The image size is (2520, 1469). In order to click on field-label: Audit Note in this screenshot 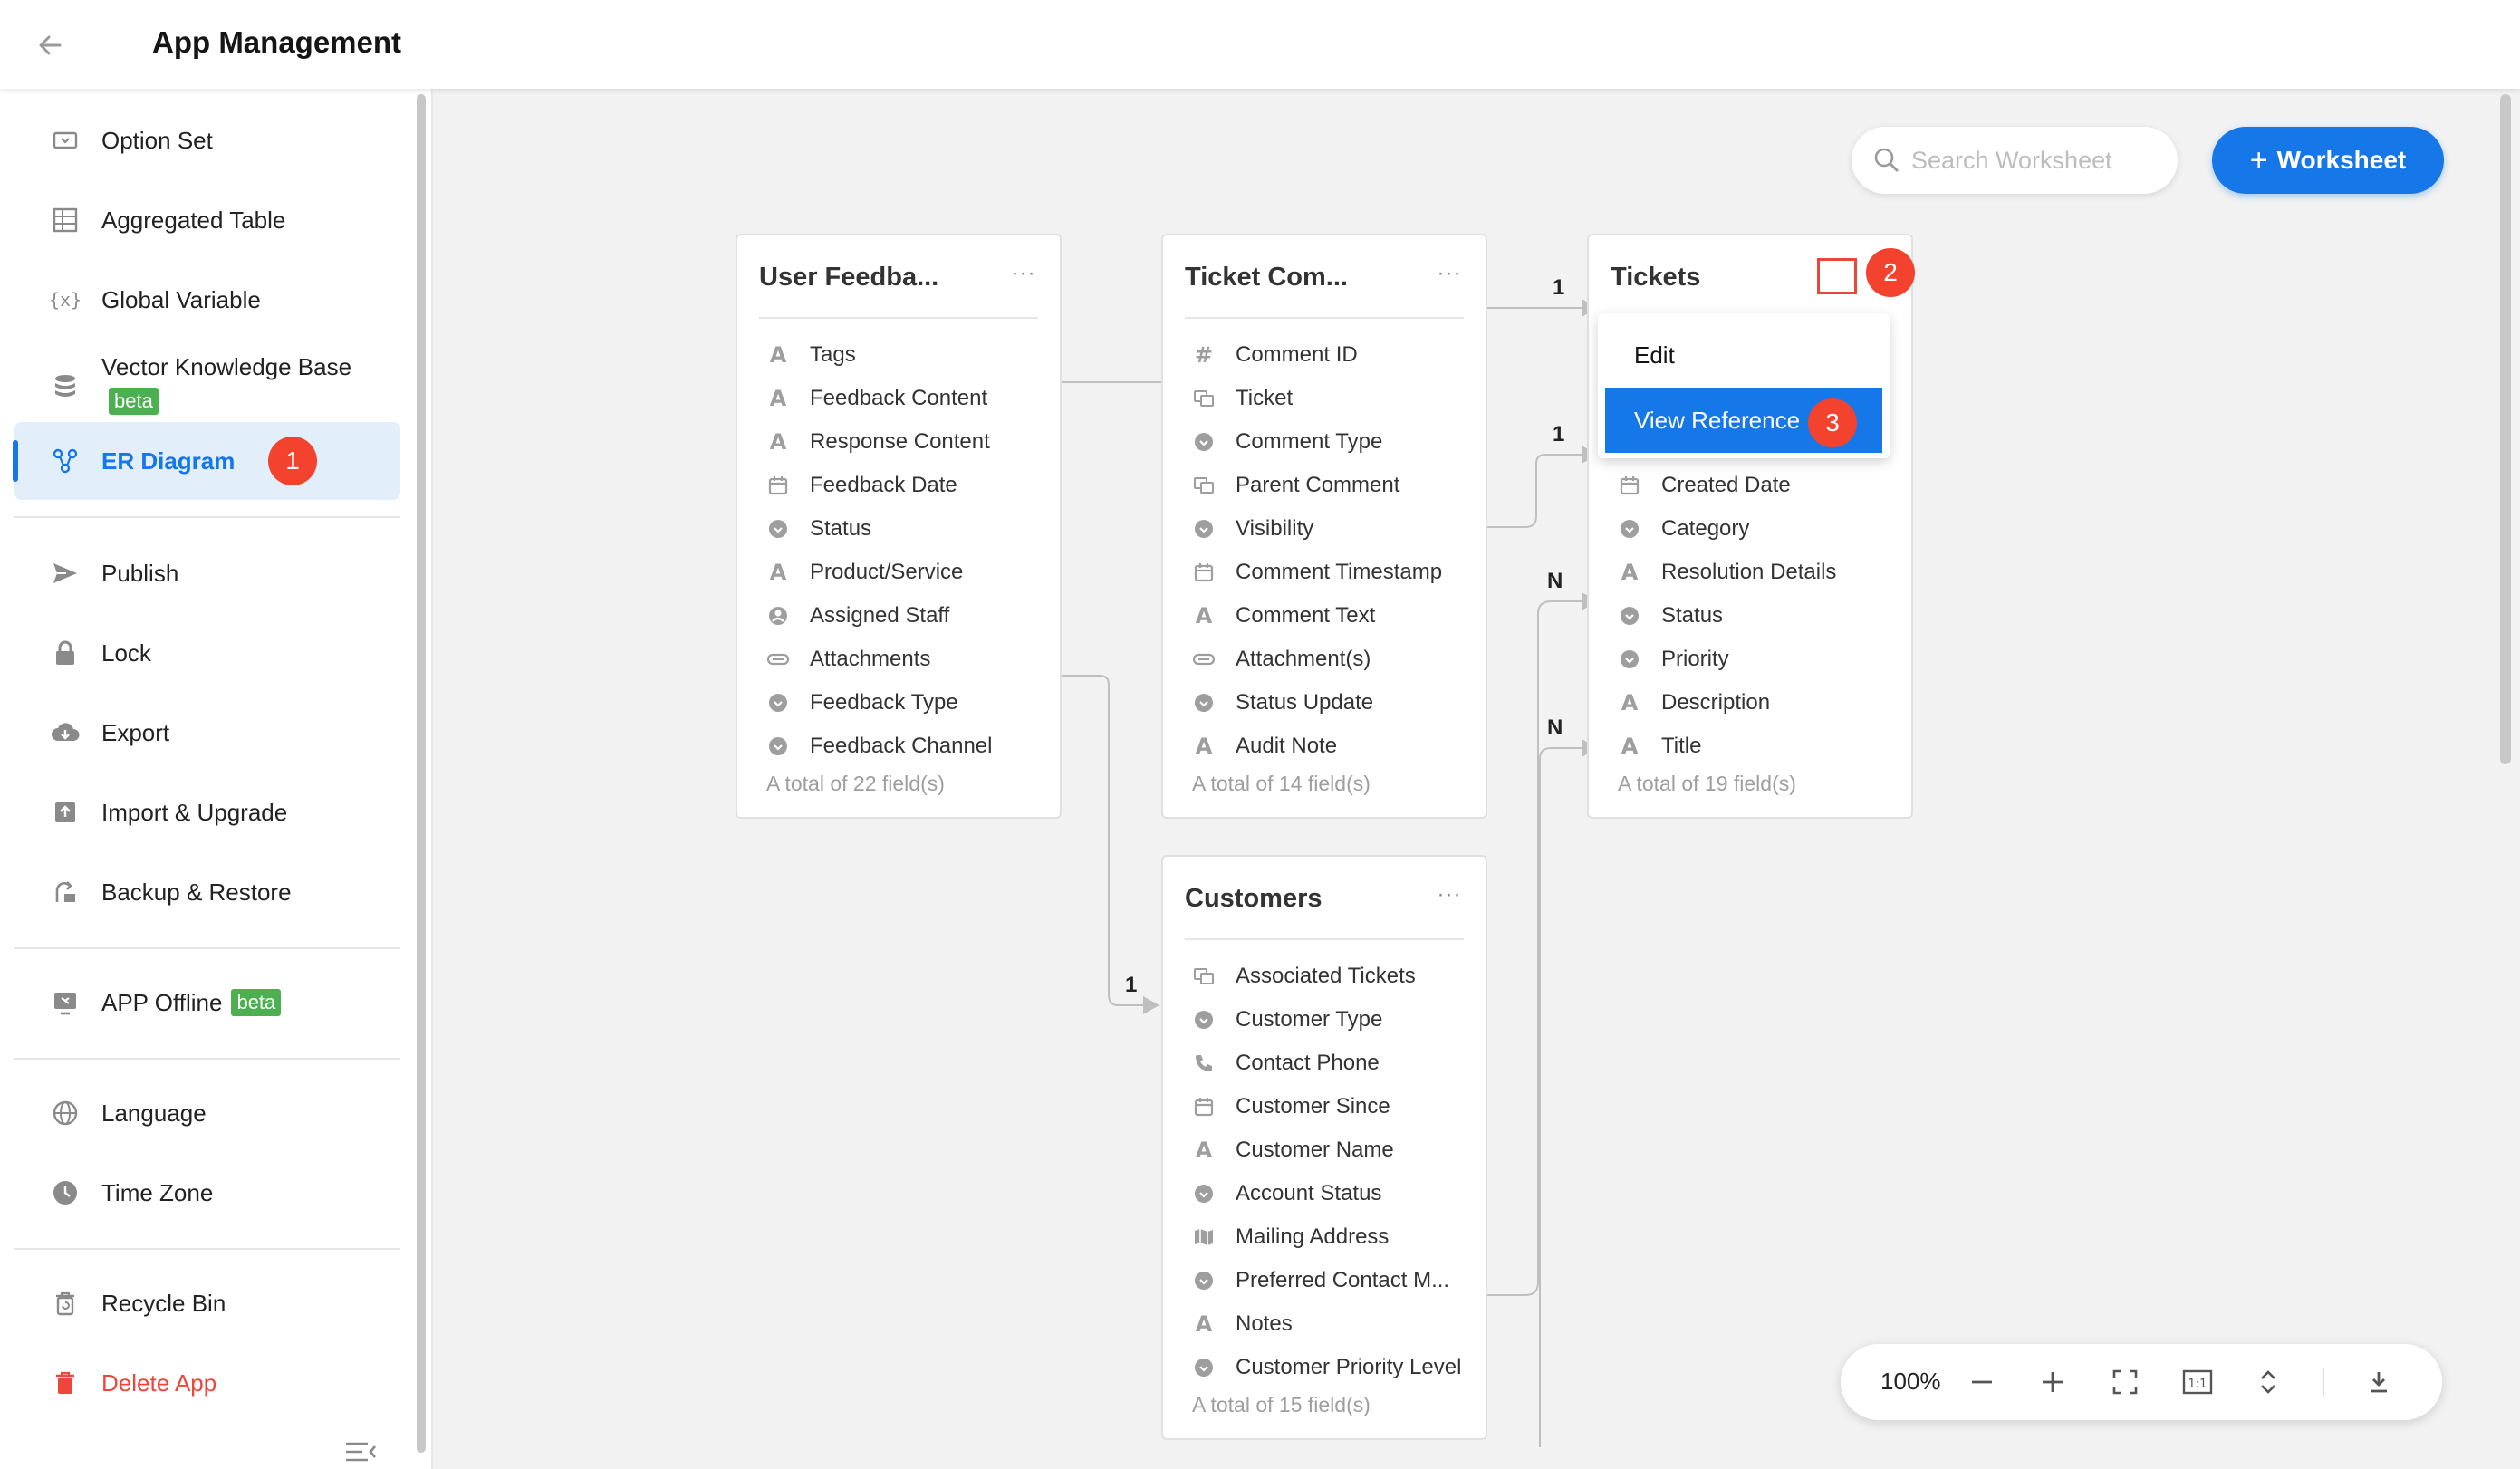, I will do `click(1287, 746)`.